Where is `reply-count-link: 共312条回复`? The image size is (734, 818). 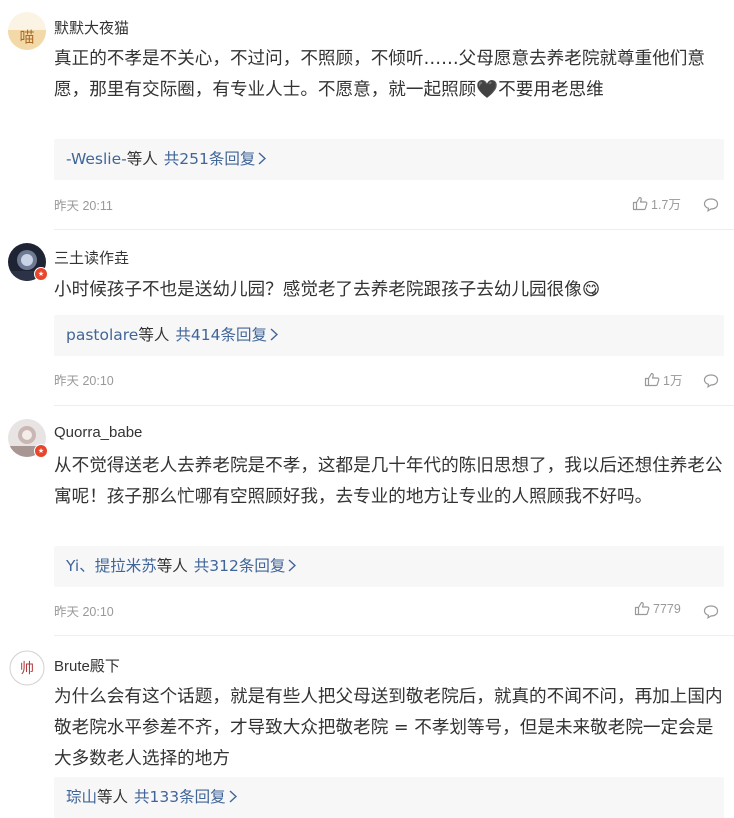
reply-count-link: 共312条回复 is located at coordinates (240, 566).